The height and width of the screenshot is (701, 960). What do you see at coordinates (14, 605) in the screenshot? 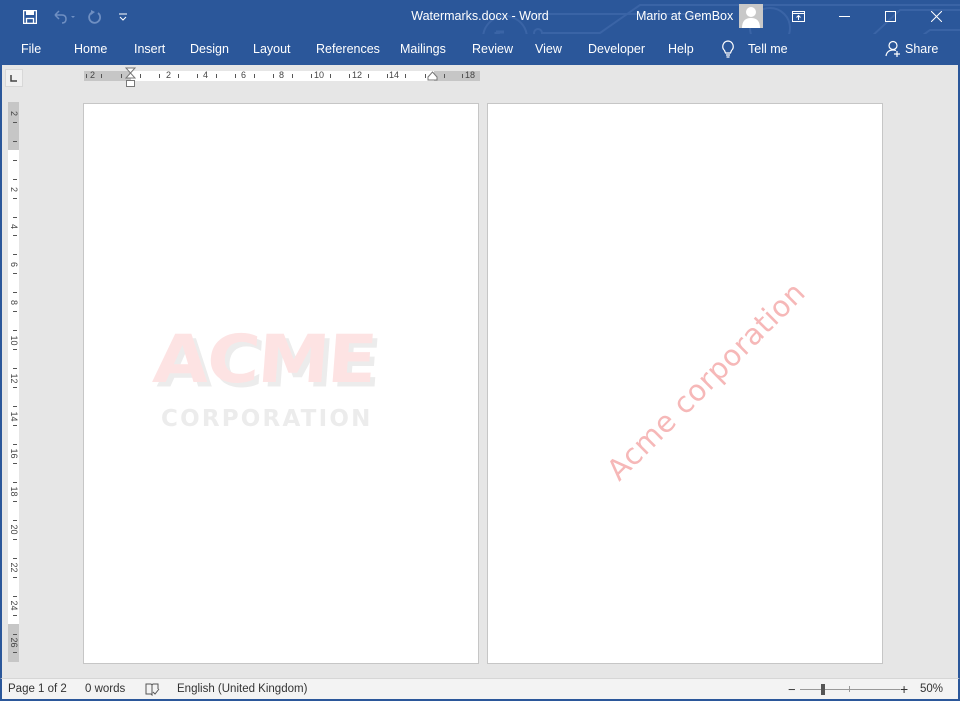
I see `ruler-label: 24` at bounding box center [14, 605].